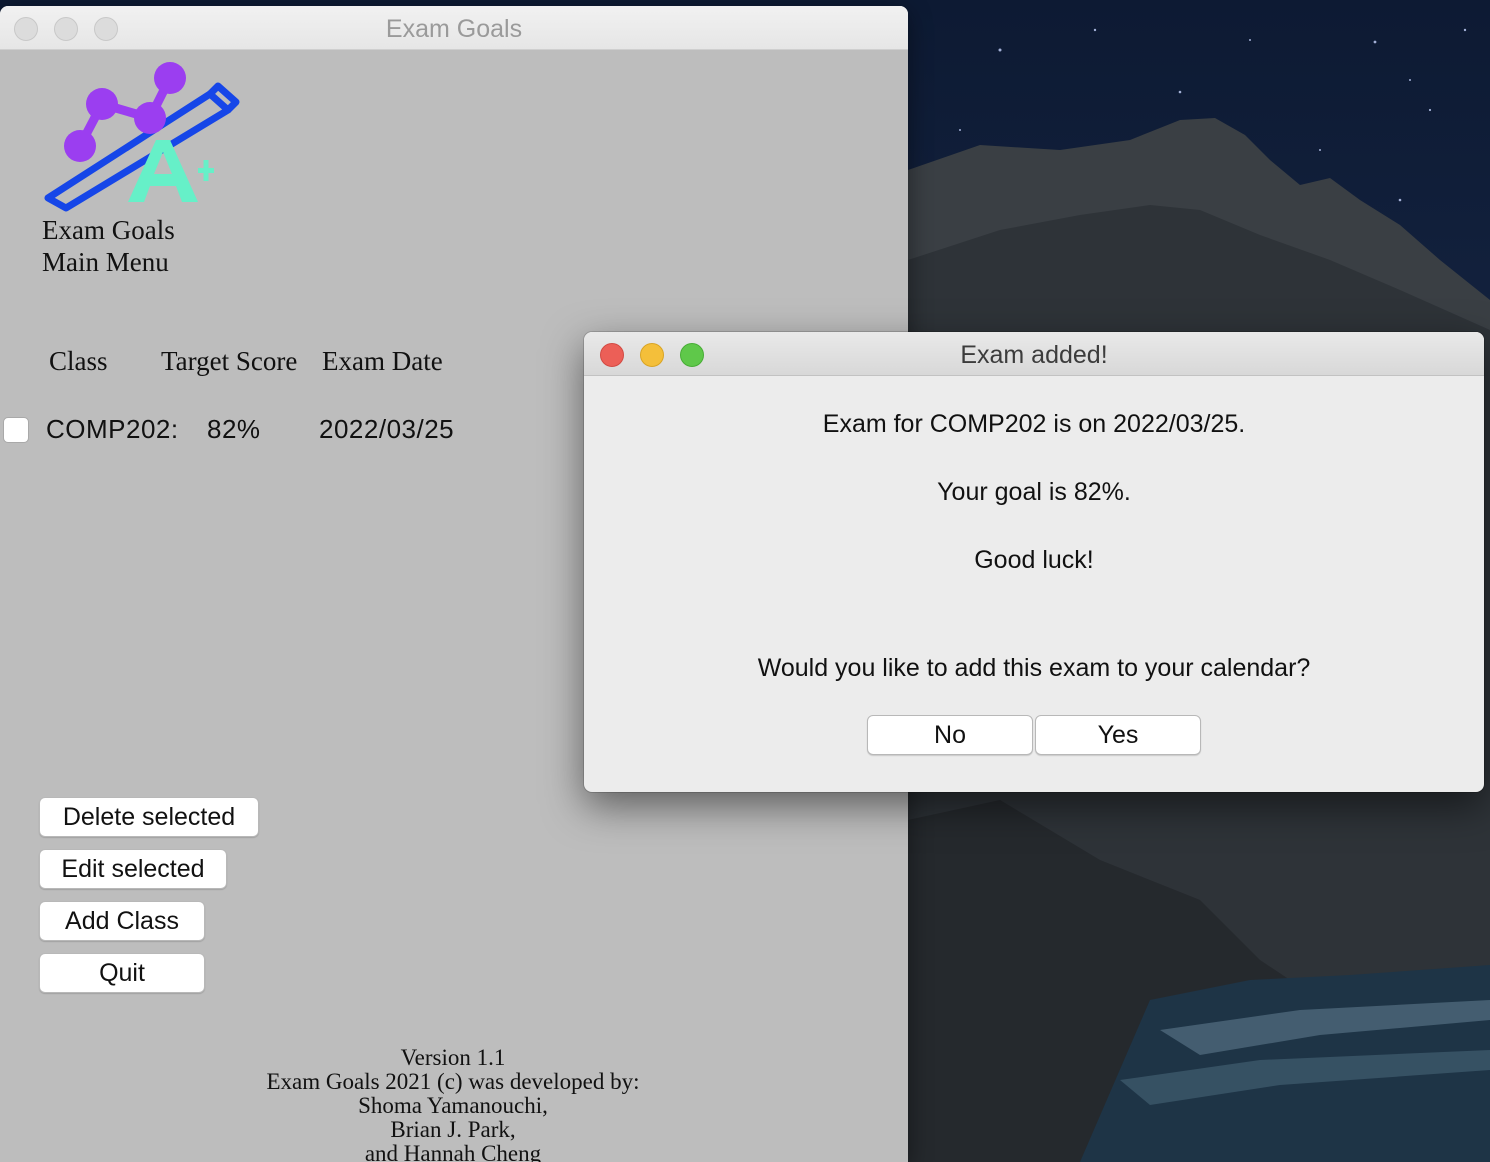 The height and width of the screenshot is (1162, 1490). I want to click on credits-author: Shoma Yamanouchi,, so click(453, 1105).